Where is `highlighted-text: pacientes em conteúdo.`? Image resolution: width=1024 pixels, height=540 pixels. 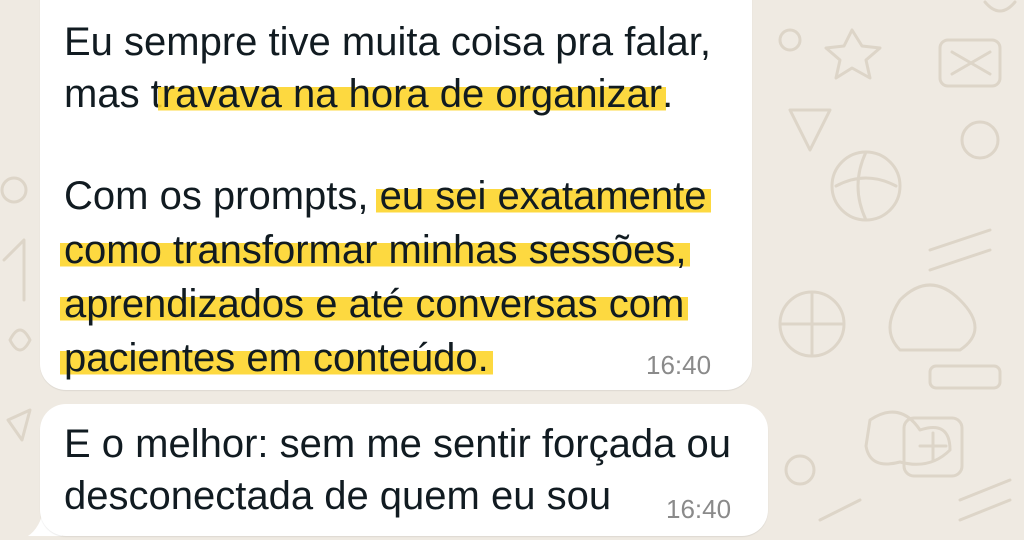
highlighted-text: pacientes em conteúdo. is located at coordinates (276, 358).